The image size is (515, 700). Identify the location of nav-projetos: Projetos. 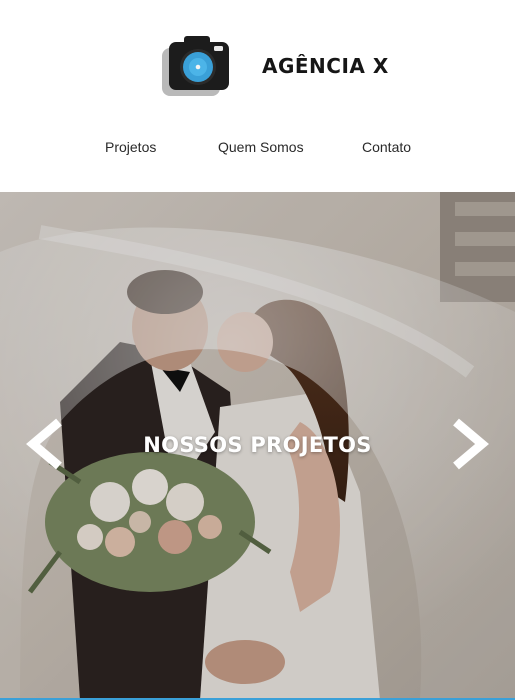
(130, 147).